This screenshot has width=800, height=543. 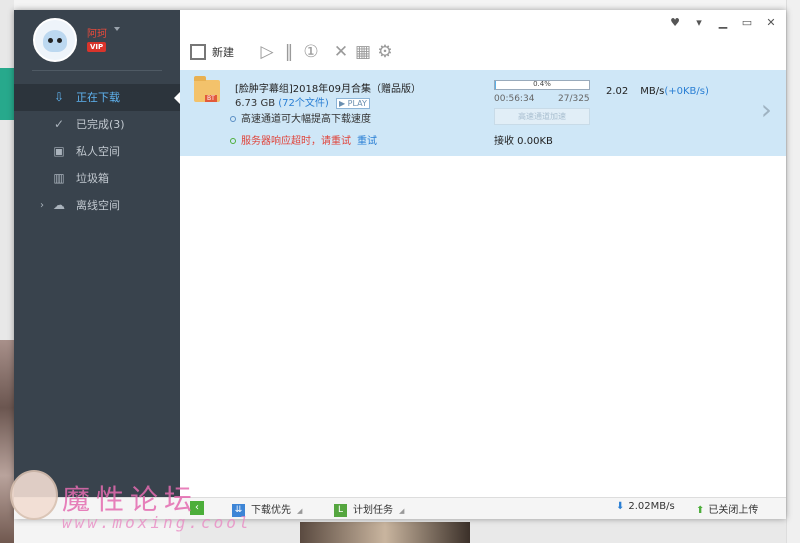 I want to click on desktop-thumbnails, so click(x=7, y=441).